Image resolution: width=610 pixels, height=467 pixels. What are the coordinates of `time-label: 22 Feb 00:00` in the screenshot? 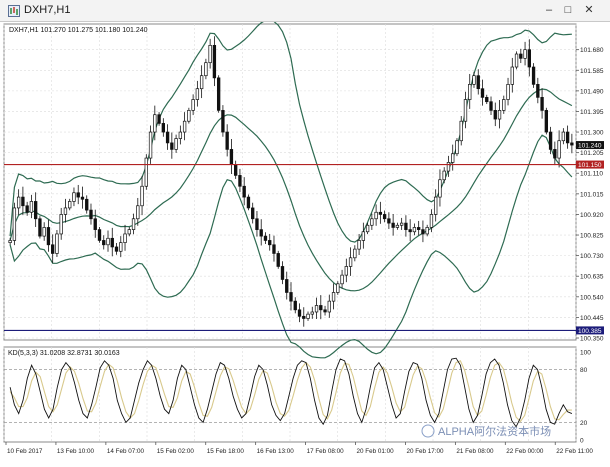 It's located at (525, 451).